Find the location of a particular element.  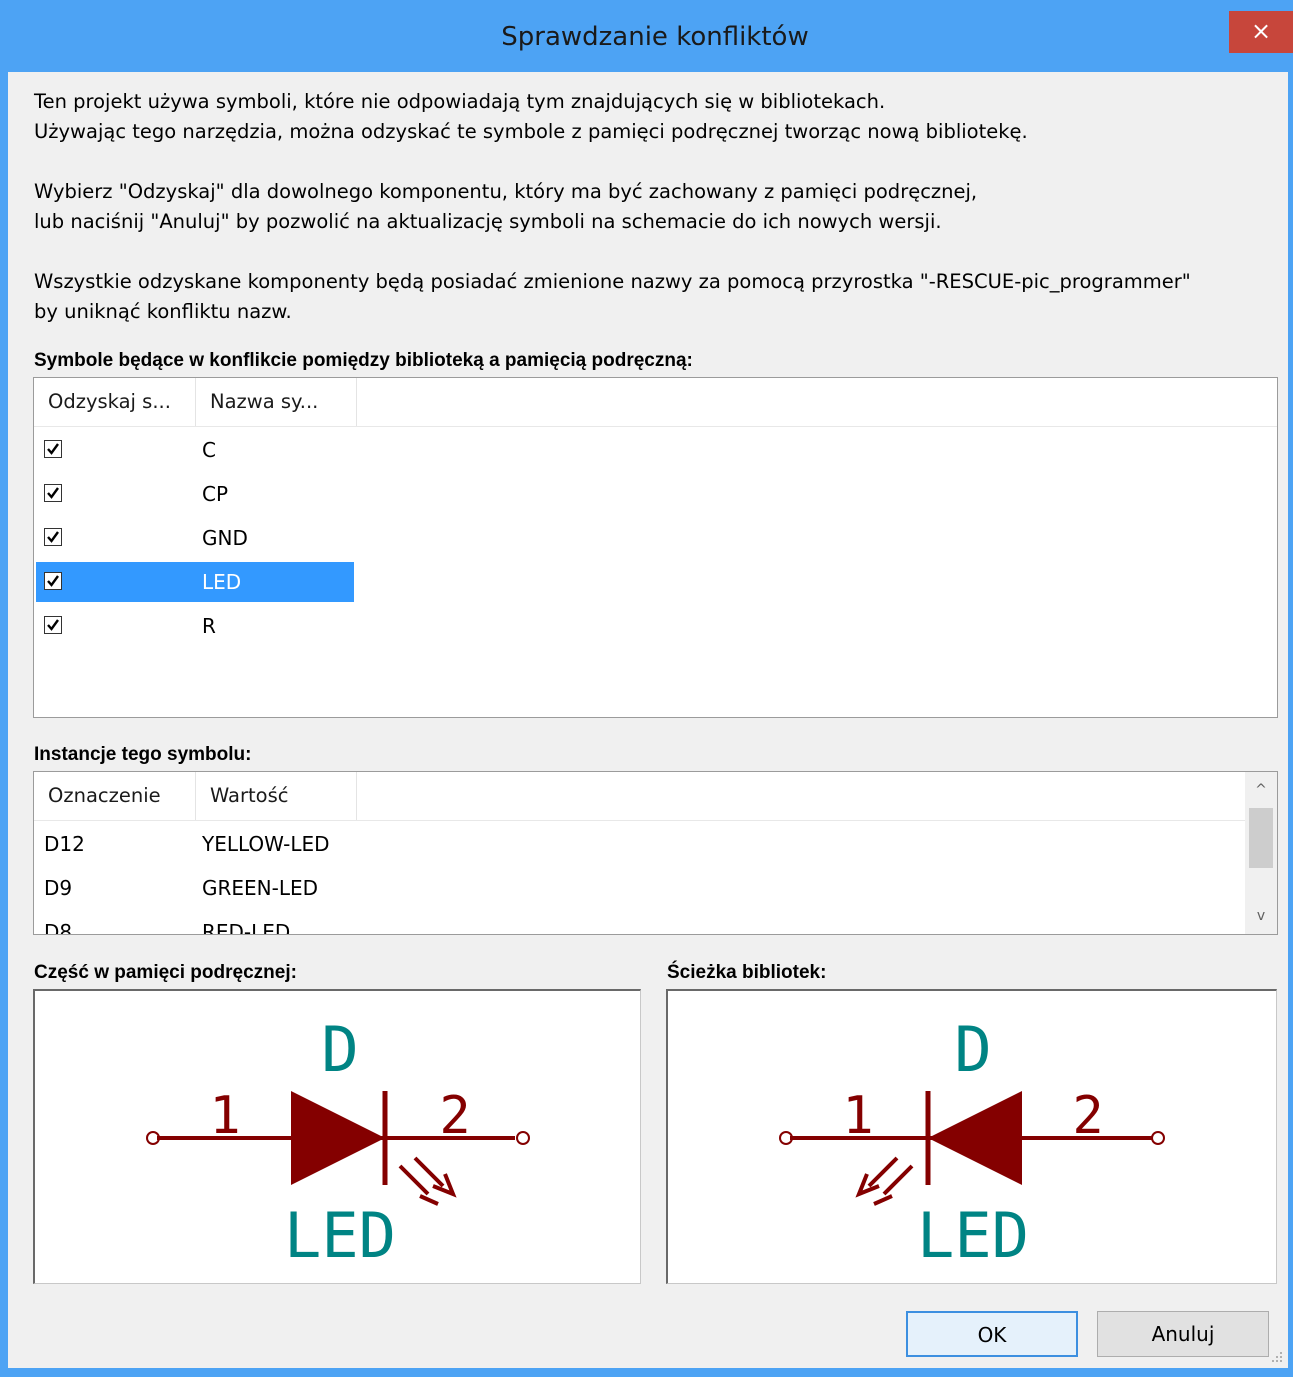

column-header-value: Wartość is located at coordinates (276, 796).